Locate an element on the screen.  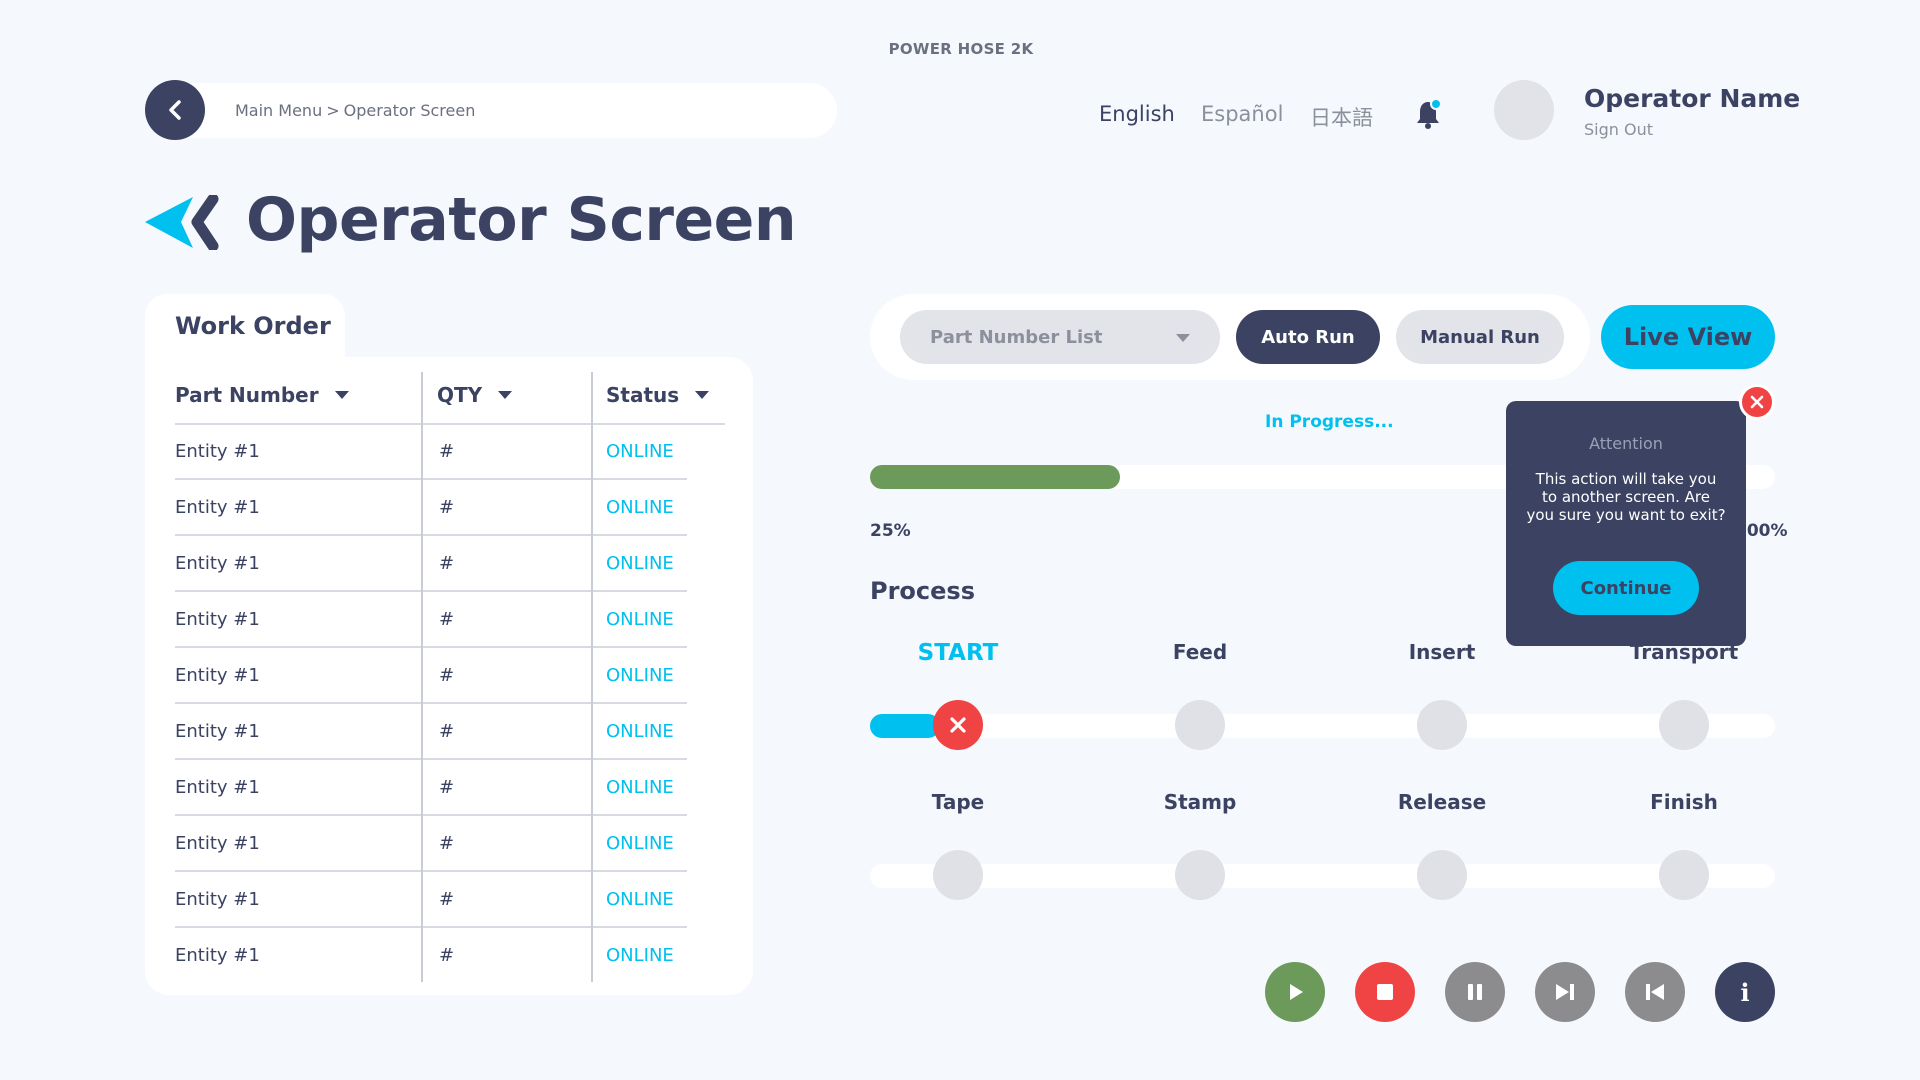
stop-icon is located at coordinates (1385, 992).